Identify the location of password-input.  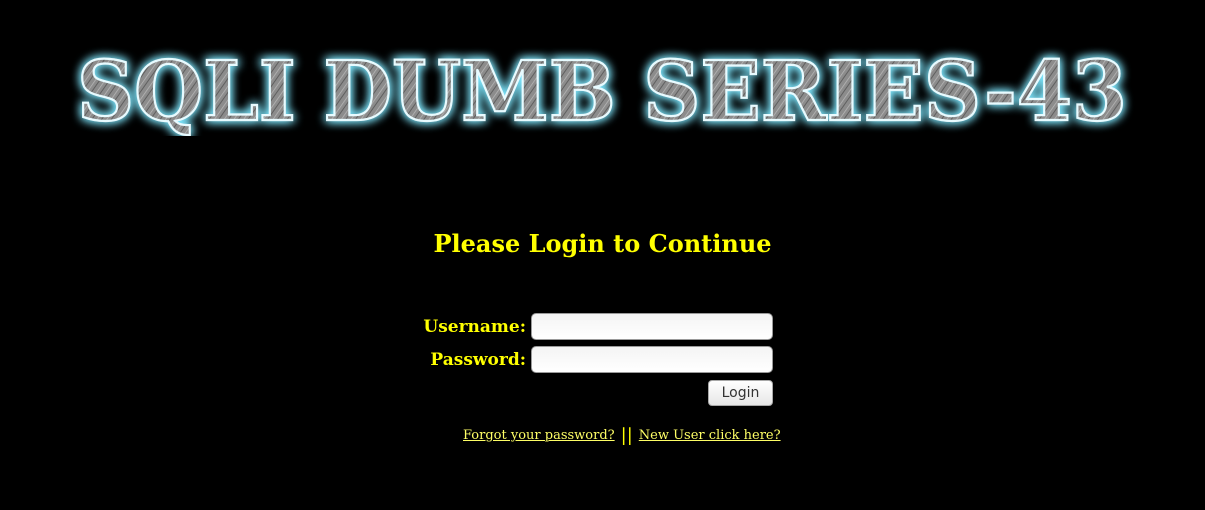
(652, 359).